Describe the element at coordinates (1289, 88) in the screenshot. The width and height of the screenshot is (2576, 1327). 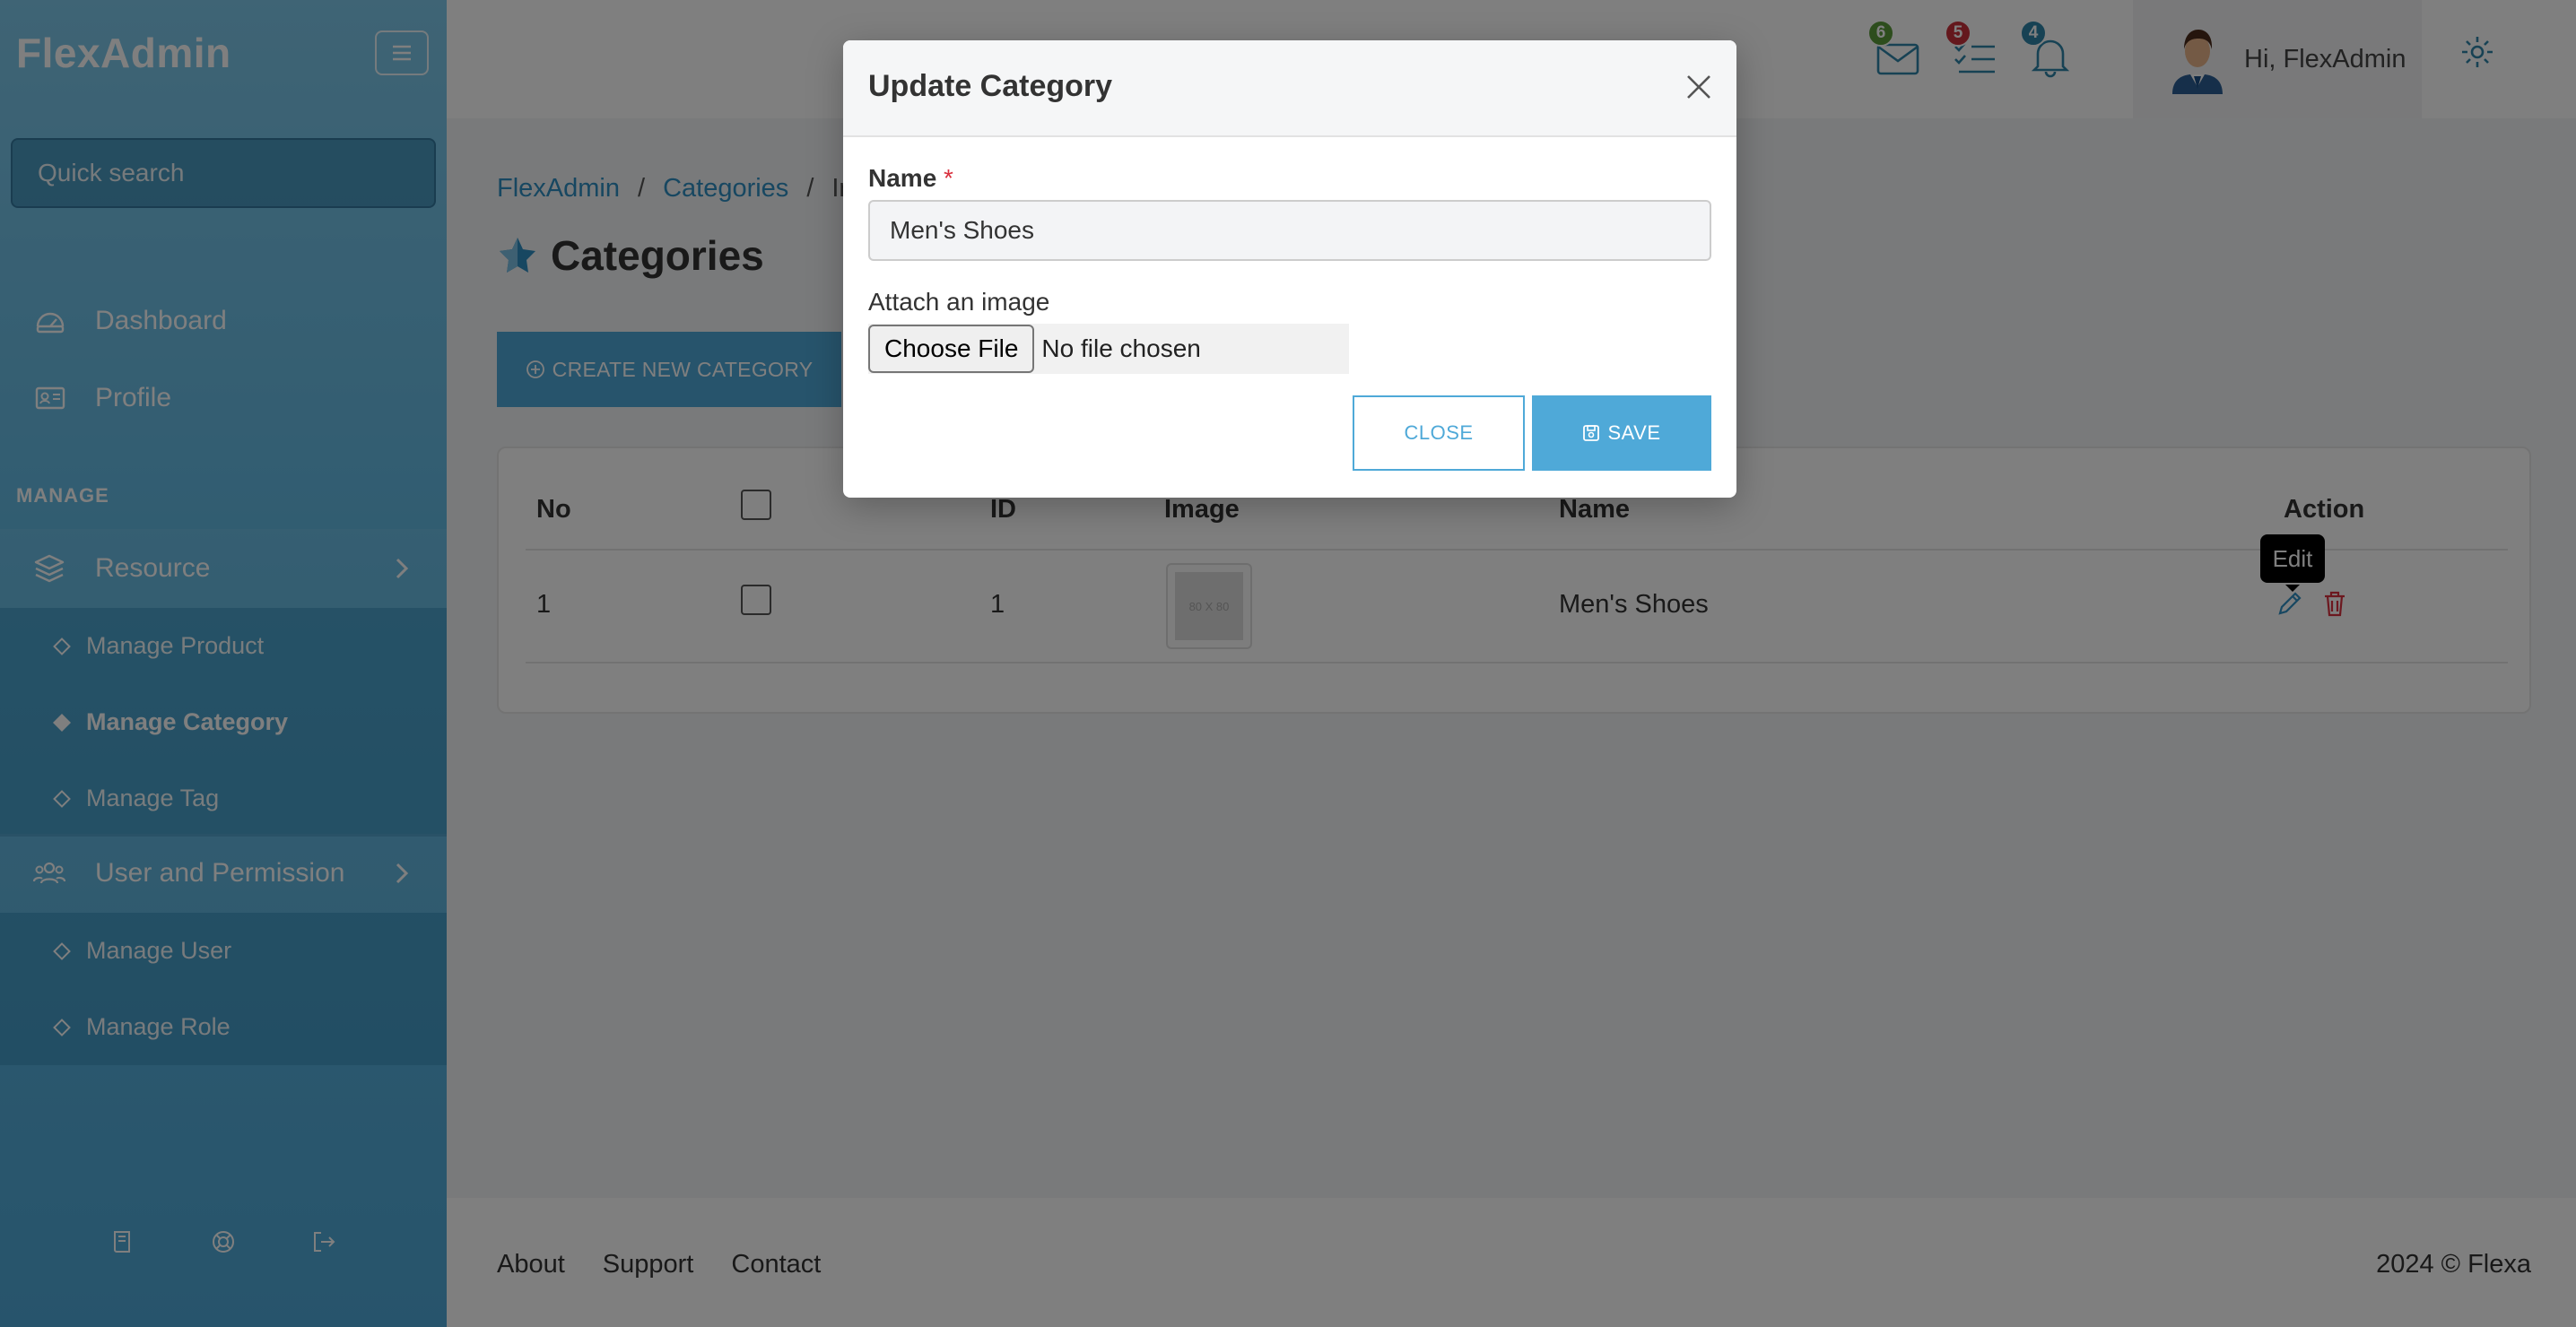
I see `modal-header: Update Category` at that location.